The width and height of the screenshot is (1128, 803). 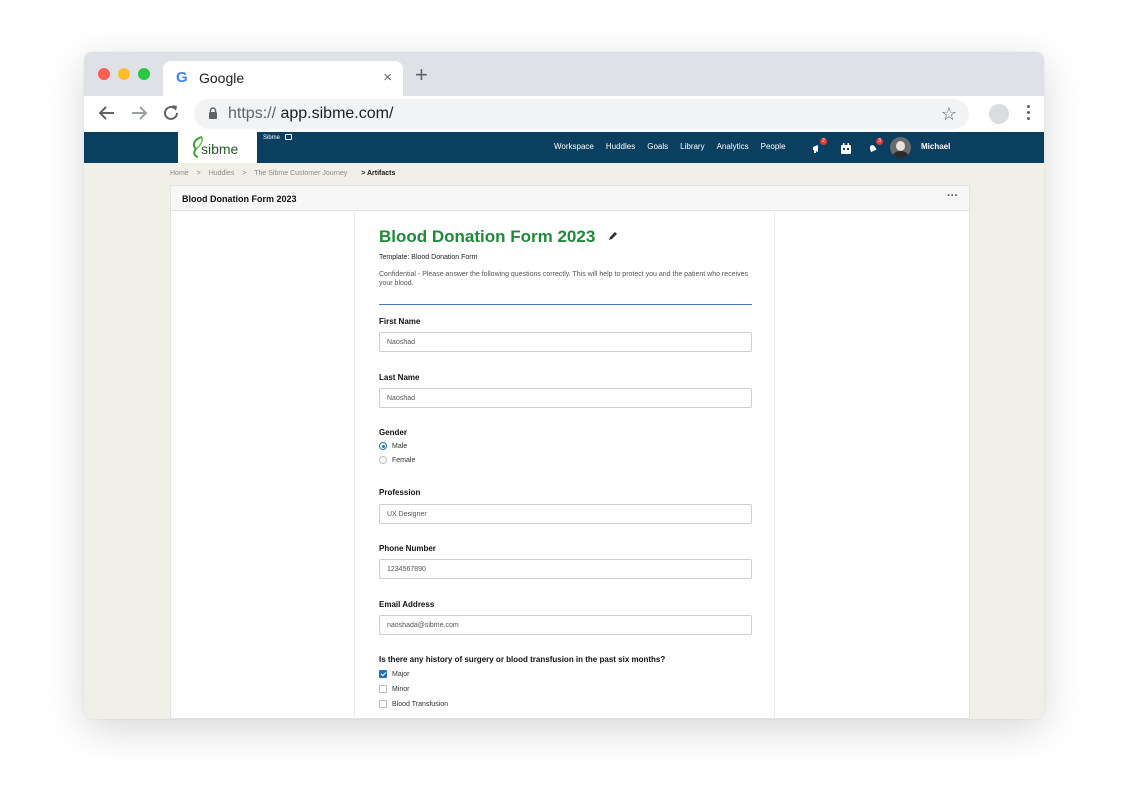 I want to click on browser-toolbar: https:// app.sibme.com/ ☆, so click(x=564, y=114).